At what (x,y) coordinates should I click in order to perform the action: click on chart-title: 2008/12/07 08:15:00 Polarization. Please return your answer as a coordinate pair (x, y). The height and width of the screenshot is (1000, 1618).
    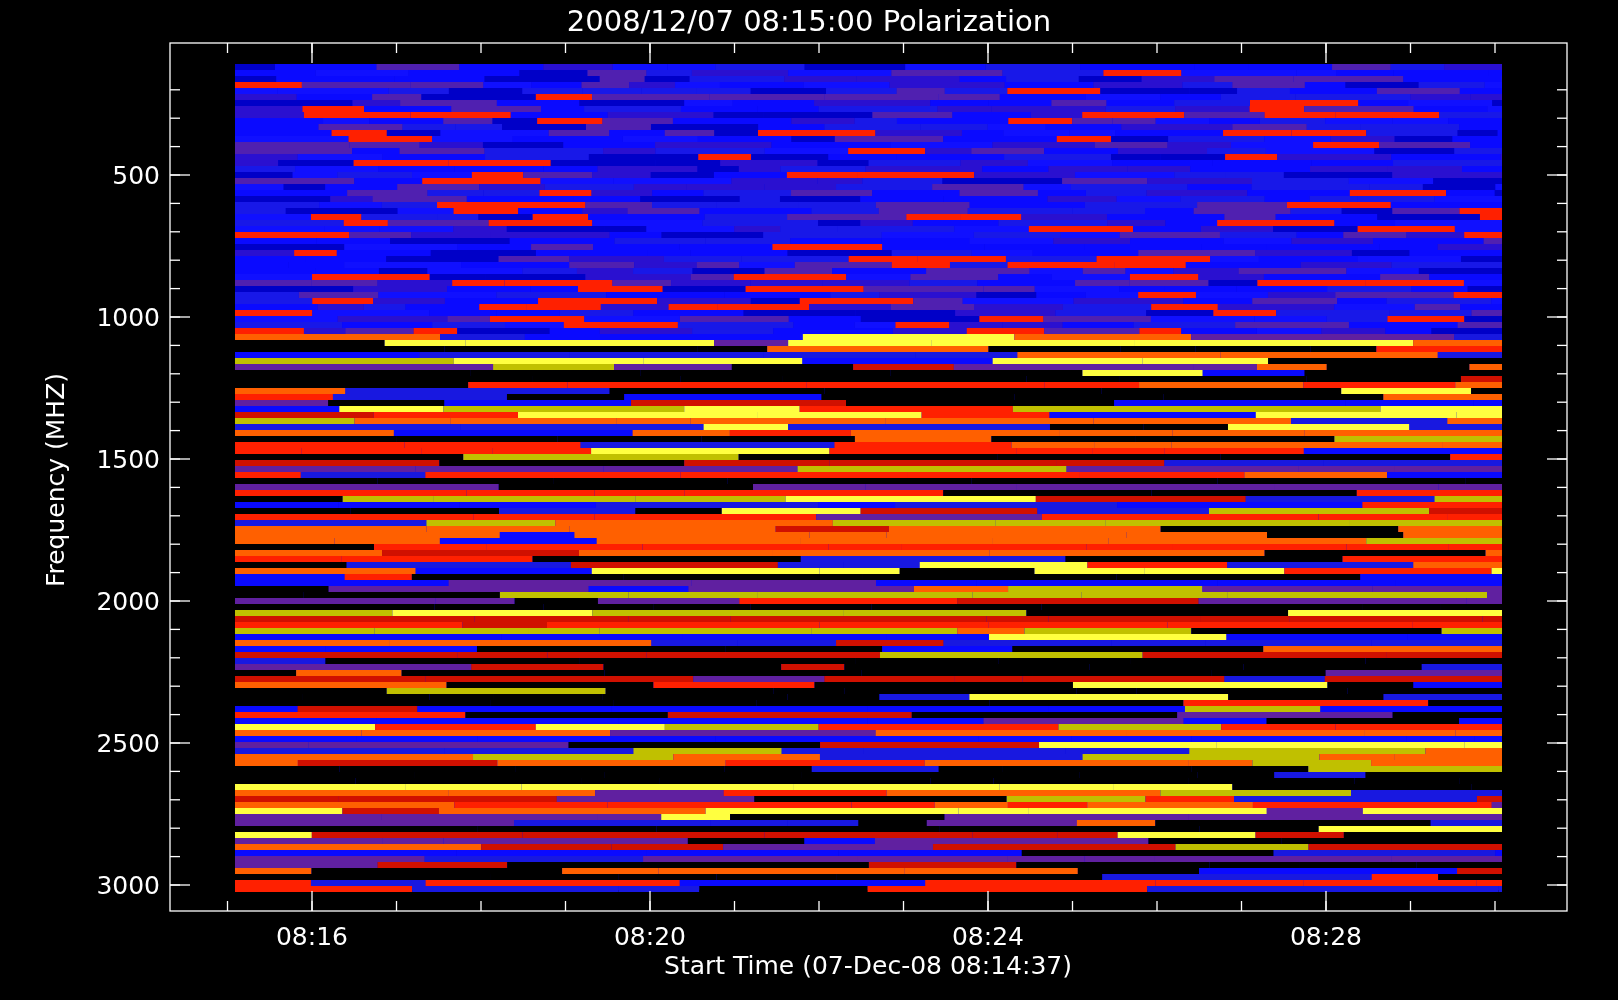
    Looking at the image, I should click on (809, 21).